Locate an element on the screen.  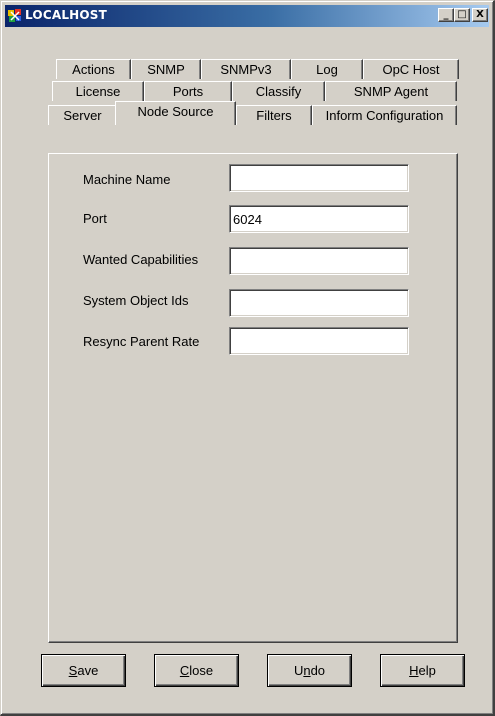
help-rest: elp is located at coordinates (427, 670).